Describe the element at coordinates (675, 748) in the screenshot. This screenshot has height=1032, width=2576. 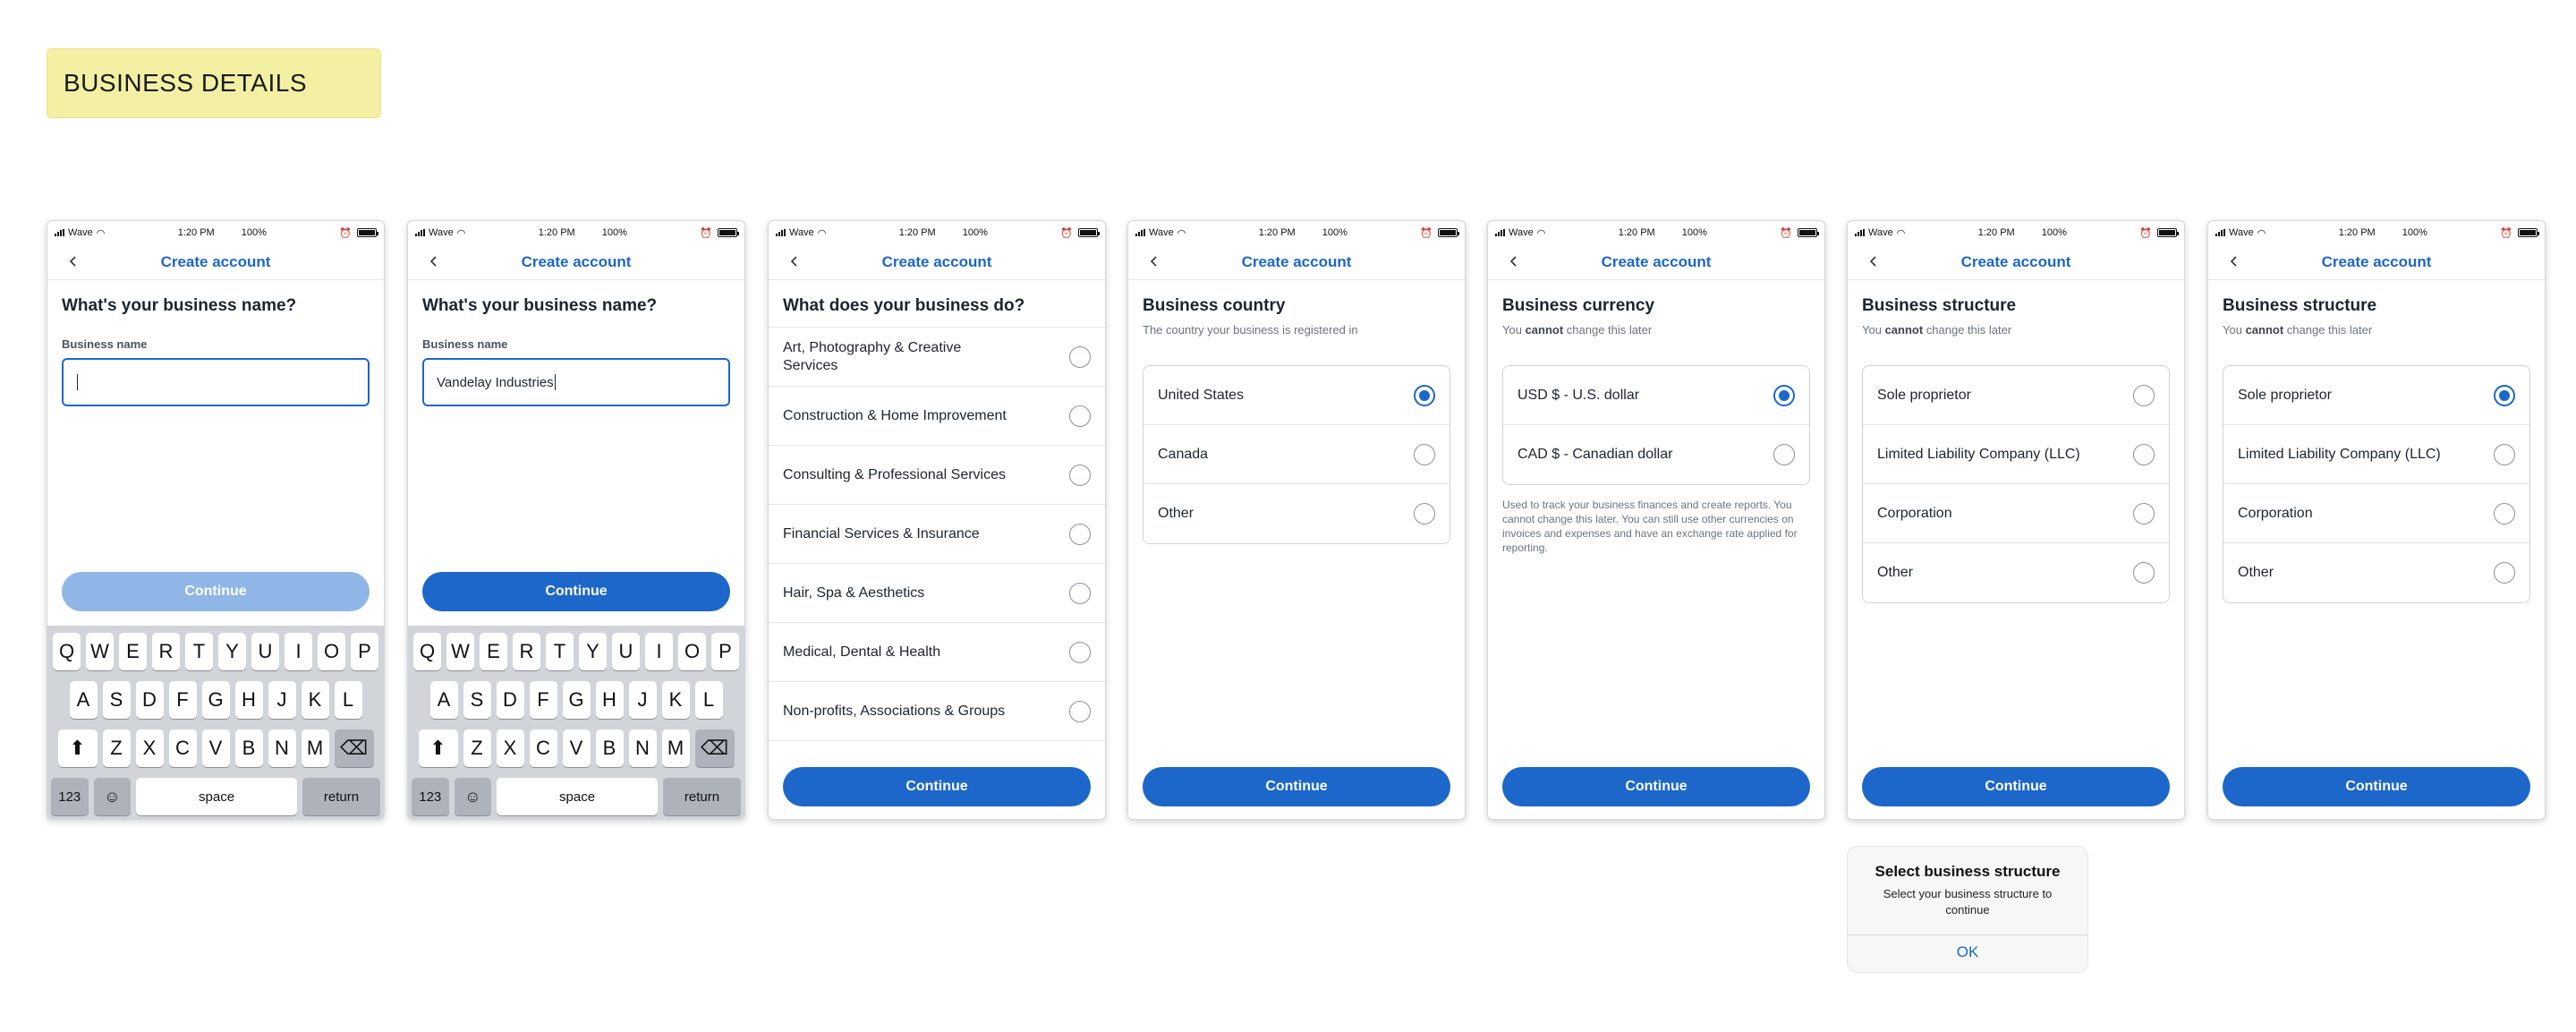
I see `key-m: M` at that location.